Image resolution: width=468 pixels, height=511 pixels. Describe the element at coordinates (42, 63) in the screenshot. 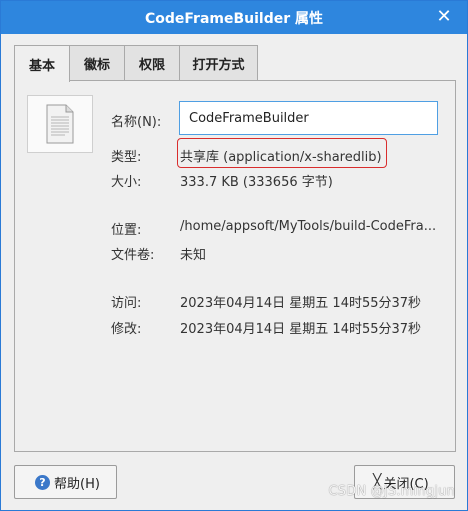

I see `tab-basic: 基本` at that location.